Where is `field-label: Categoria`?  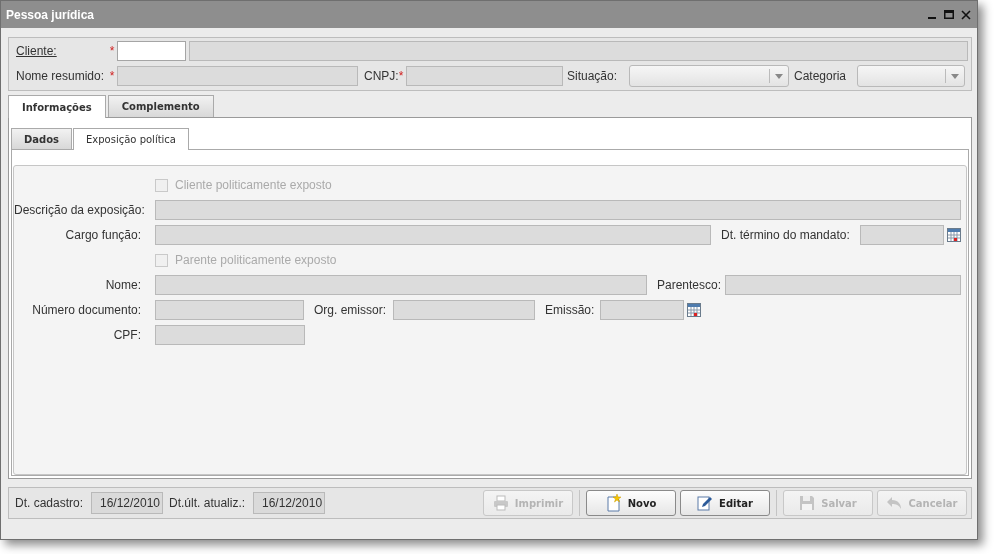
field-label: Categoria is located at coordinates (821, 76).